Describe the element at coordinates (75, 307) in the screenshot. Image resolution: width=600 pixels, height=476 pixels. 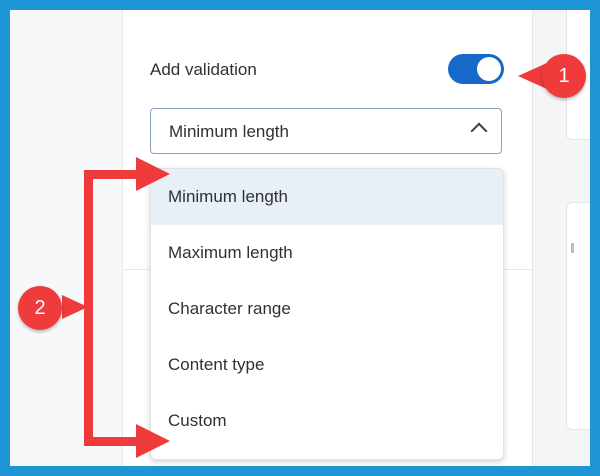
I see `callout-2-pointer-icon` at that location.